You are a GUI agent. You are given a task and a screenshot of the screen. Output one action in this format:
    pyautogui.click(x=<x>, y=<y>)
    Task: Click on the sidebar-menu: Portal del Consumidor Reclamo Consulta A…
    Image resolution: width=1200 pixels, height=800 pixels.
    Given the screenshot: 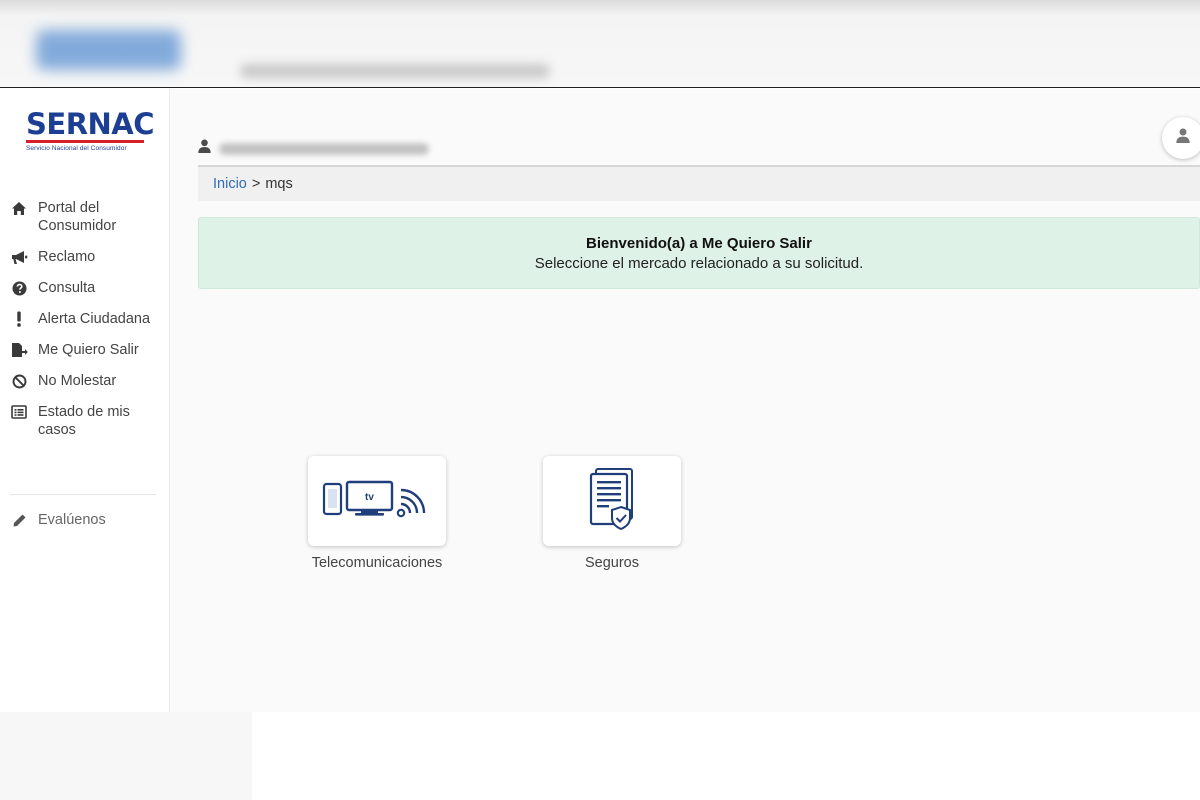 What is the action you would take?
    pyautogui.click(x=85, y=325)
    